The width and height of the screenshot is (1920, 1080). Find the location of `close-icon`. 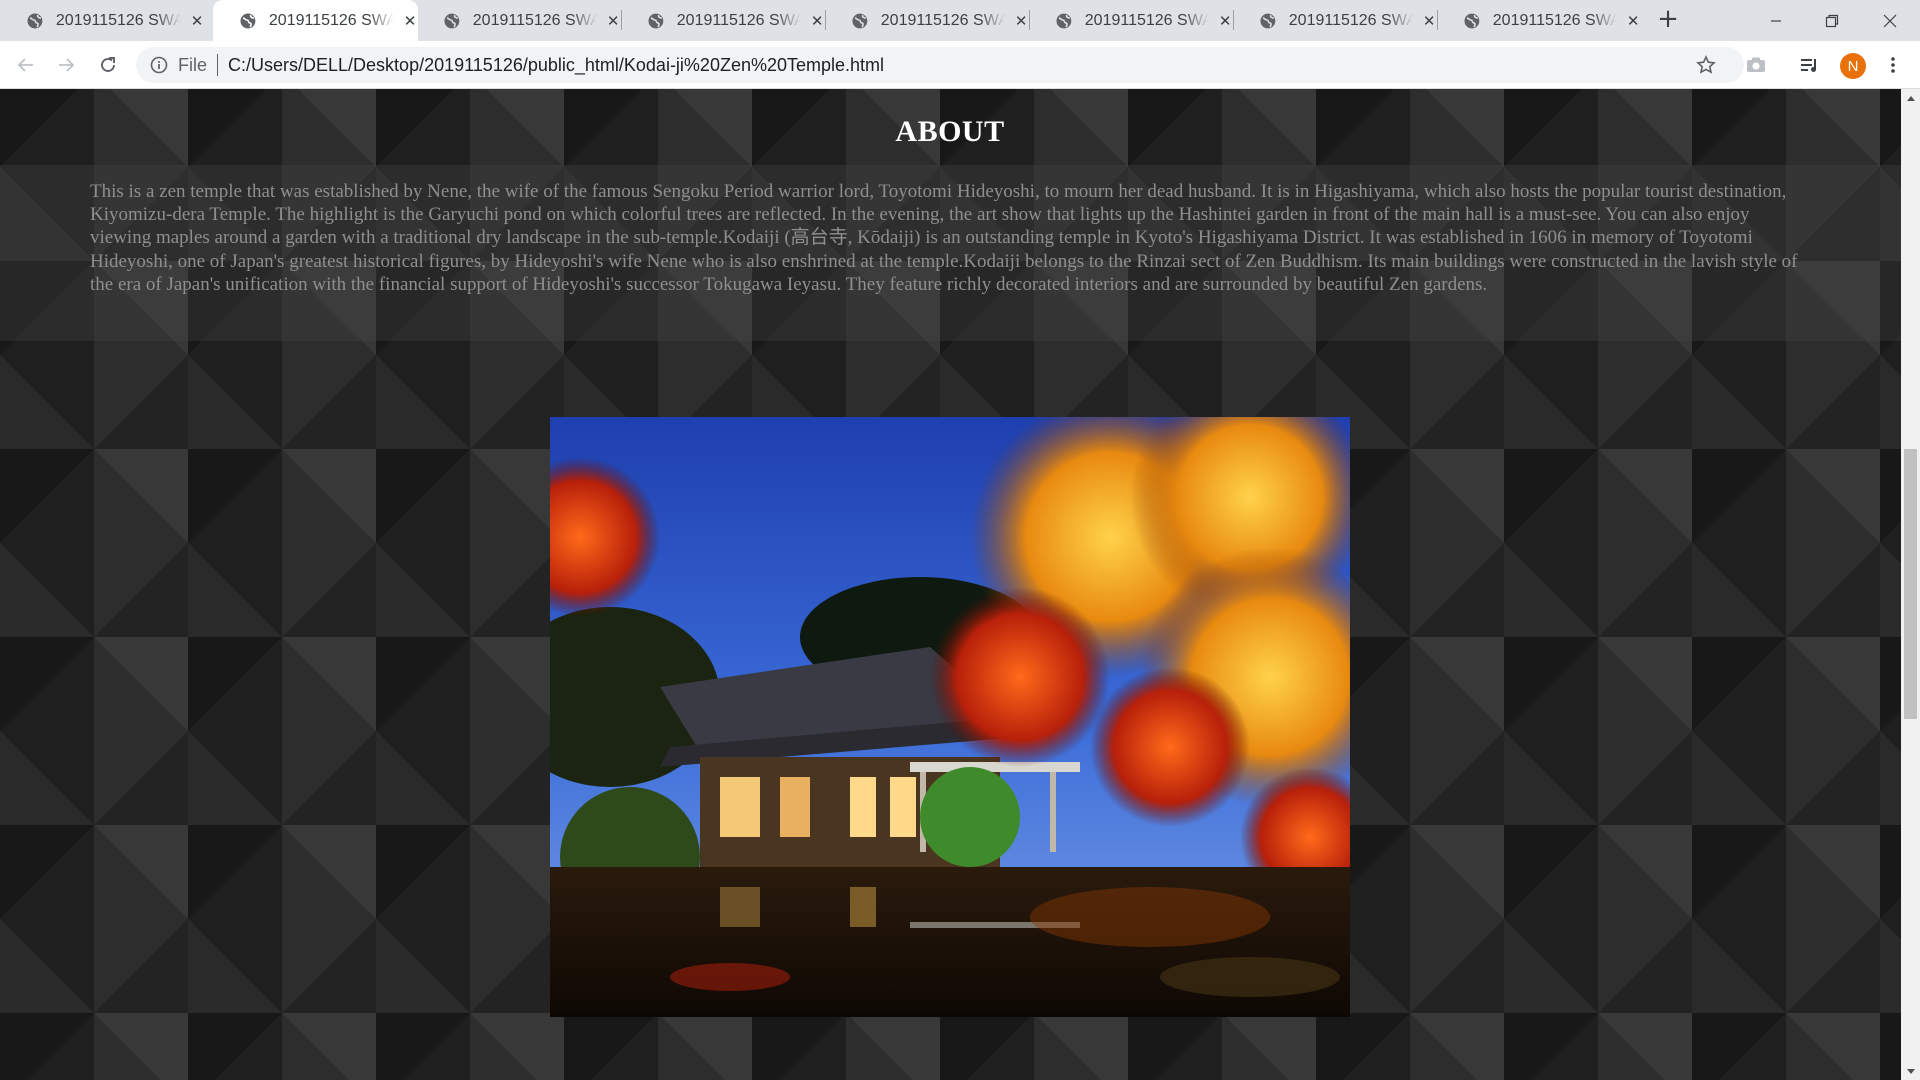

close-icon is located at coordinates (1890, 20).